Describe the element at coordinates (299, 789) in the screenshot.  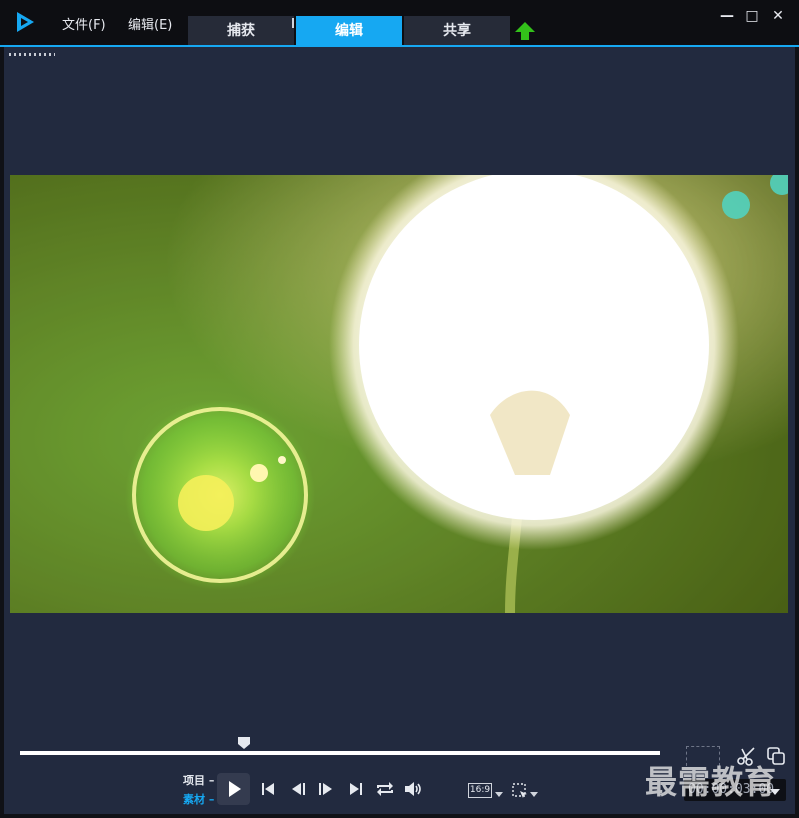
I see `previous-frame-icon` at that location.